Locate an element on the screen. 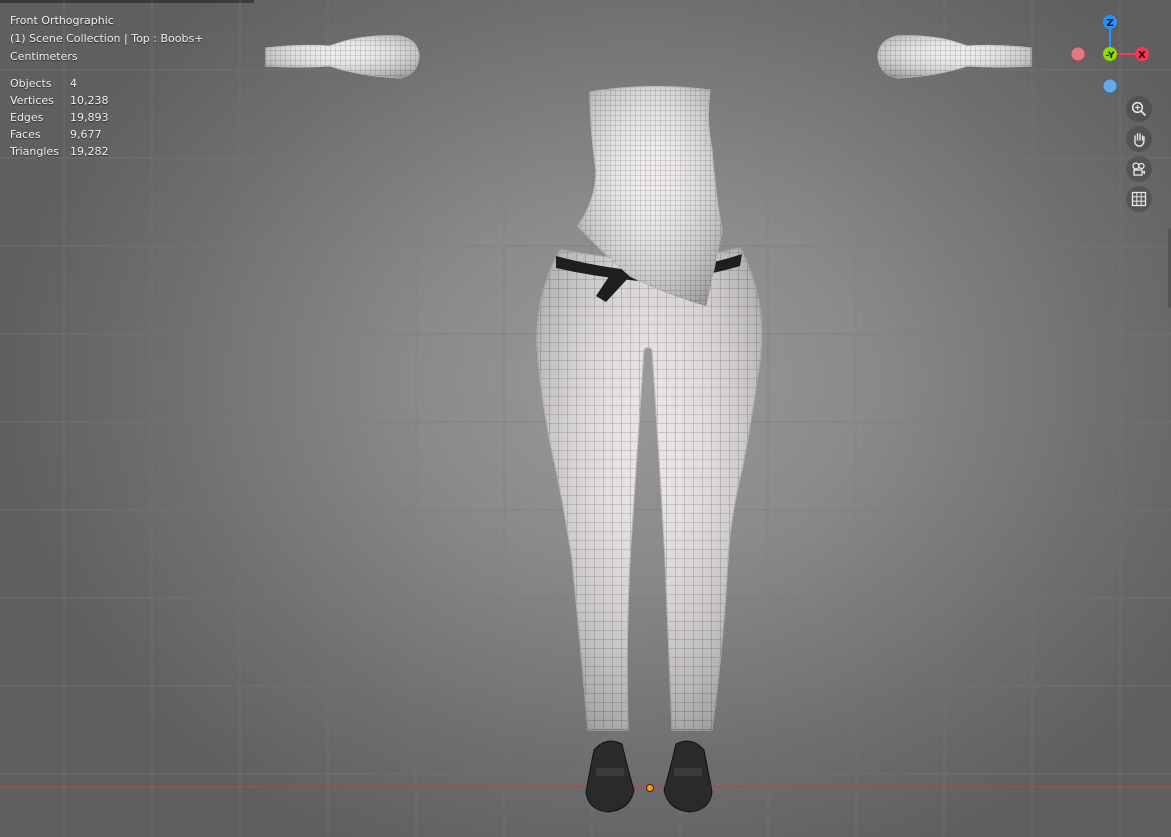 Image resolution: width=1171 pixels, height=837 pixels. left-sleeve is located at coordinates (342, 57).